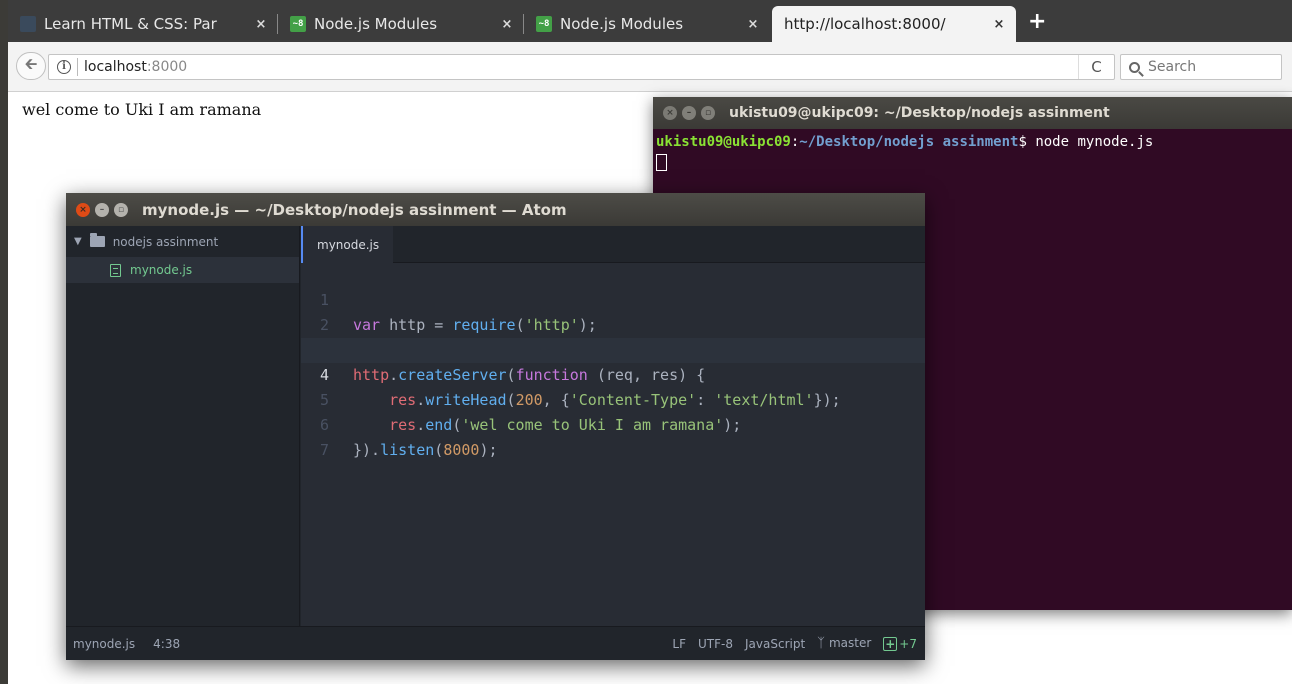  I want to click on page-body-text: wel come to Uki I am ramana, so click(142, 109).